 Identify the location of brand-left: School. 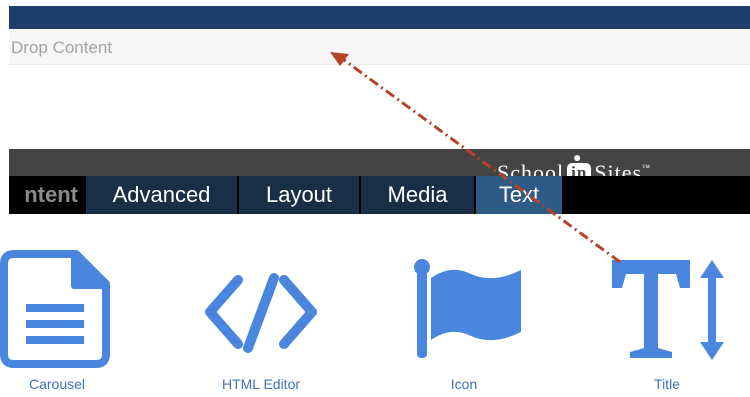
(531, 168).